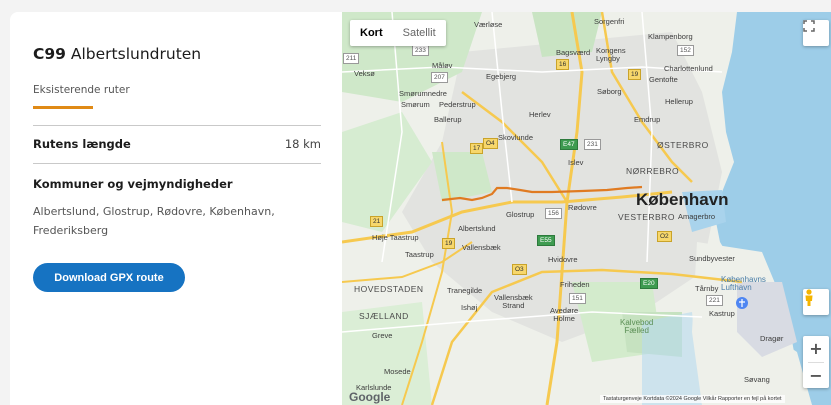 The image size is (831, 405). I want to click on road-shield: 231, so click(592, 144).